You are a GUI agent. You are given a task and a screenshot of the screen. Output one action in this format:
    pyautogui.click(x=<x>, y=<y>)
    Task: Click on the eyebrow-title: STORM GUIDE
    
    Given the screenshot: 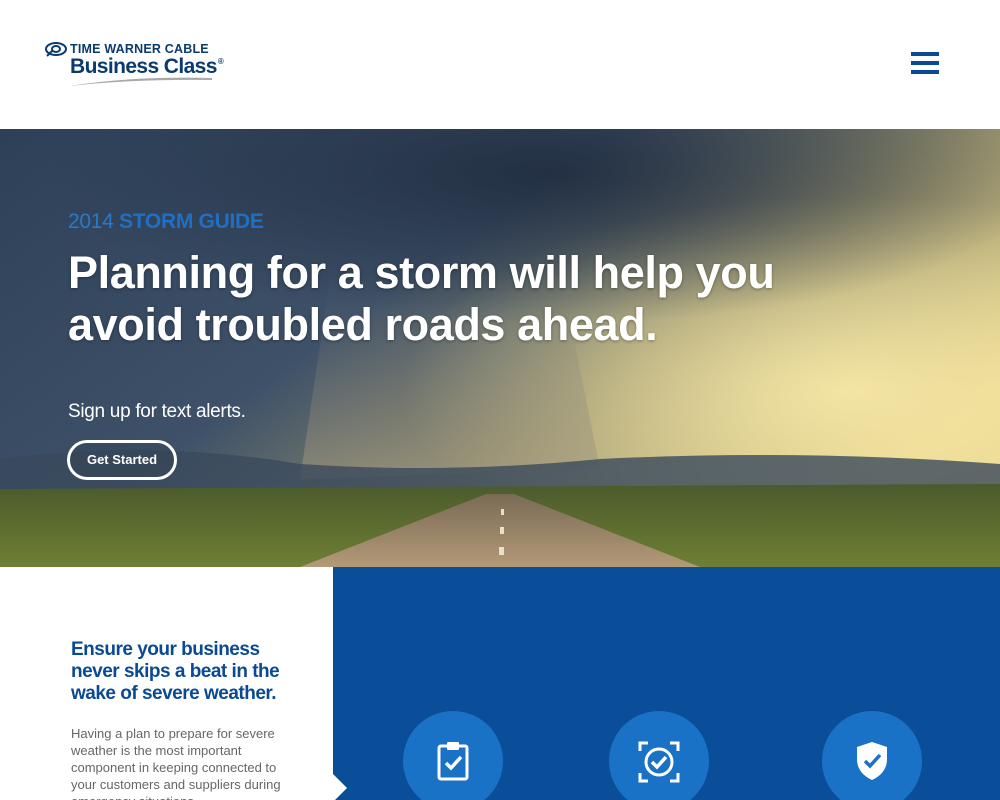 What is the action you would take?
    pyautogui.click(x=191, y=221)
    